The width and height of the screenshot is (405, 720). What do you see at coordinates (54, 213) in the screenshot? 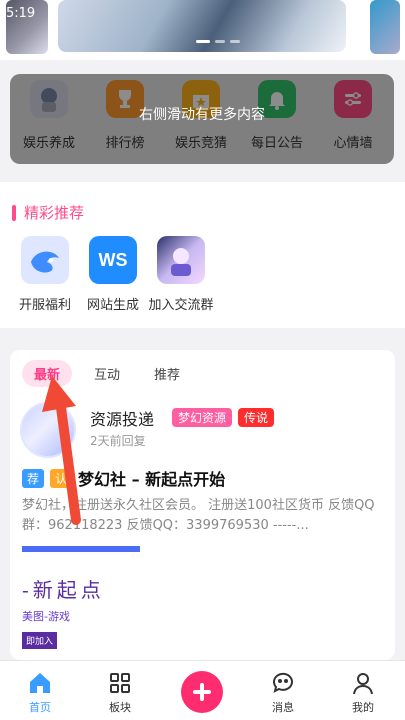
I see `section-title-text: 精彩推荐` at bounding box center [54, 213].